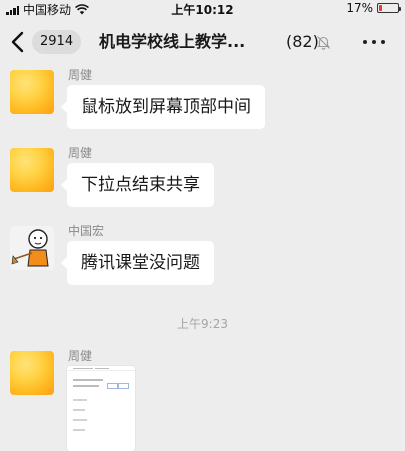  Describe the element at coordinates (86, 231) in the screenshot. I see `sender-name: 中国宏` at that location.